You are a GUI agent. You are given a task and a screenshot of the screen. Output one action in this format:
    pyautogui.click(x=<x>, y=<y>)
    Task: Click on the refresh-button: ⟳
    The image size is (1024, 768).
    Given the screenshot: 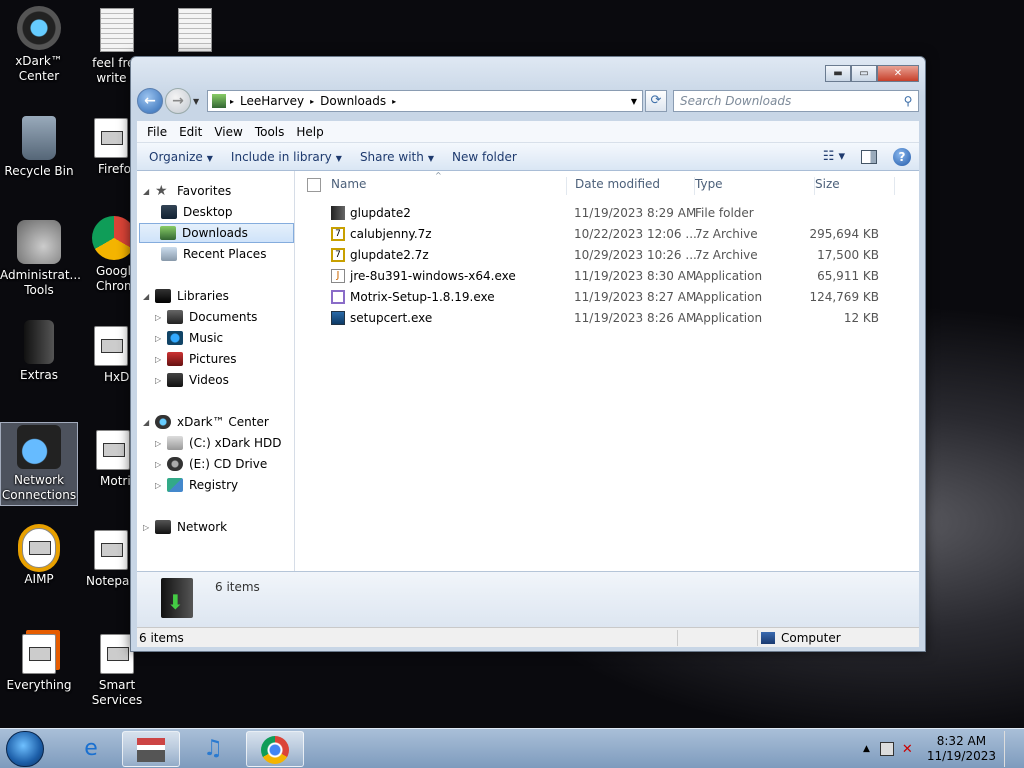 What is the action you would take?
    pyautogui.click(x=656, y=101)
    